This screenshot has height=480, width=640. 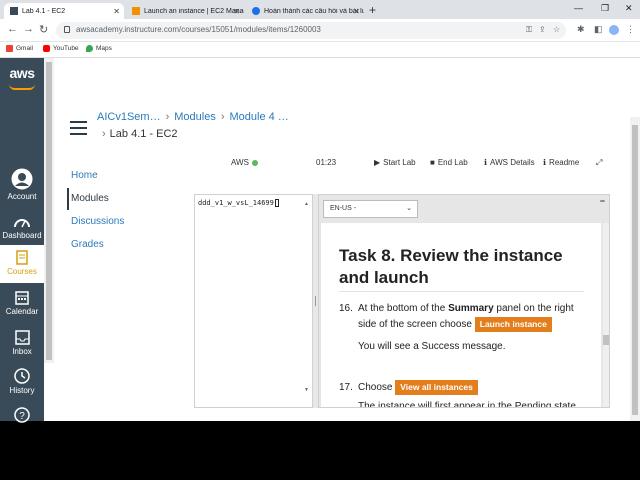 What do you see at coordinates (529, 30) in the screenshot?
I see `key-icon: ⚿` at bounding box center [529, 30].